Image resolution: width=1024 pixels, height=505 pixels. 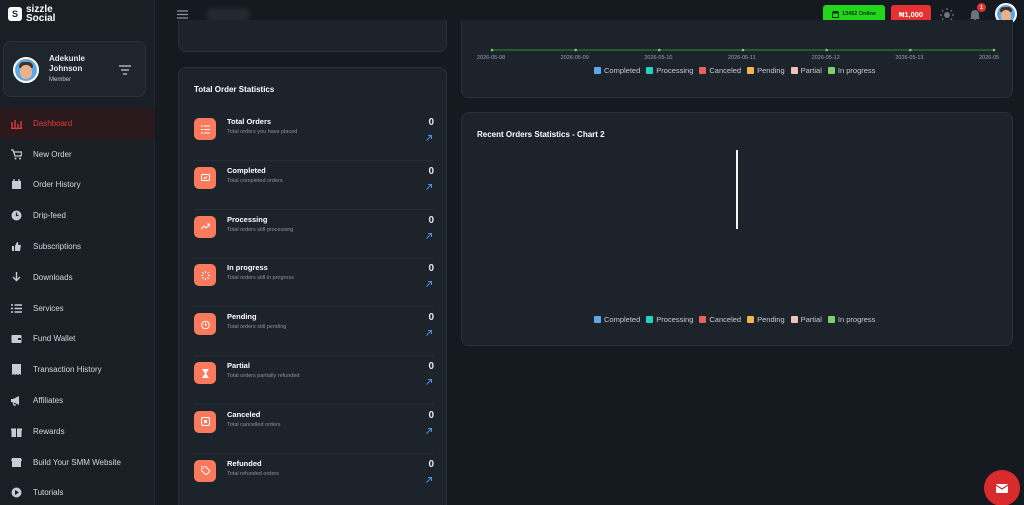 What do you see at coordinates (234, 89) in the screenshot?
I see `stats-title: Total Order Statistics` at bounding box center [234, 89].